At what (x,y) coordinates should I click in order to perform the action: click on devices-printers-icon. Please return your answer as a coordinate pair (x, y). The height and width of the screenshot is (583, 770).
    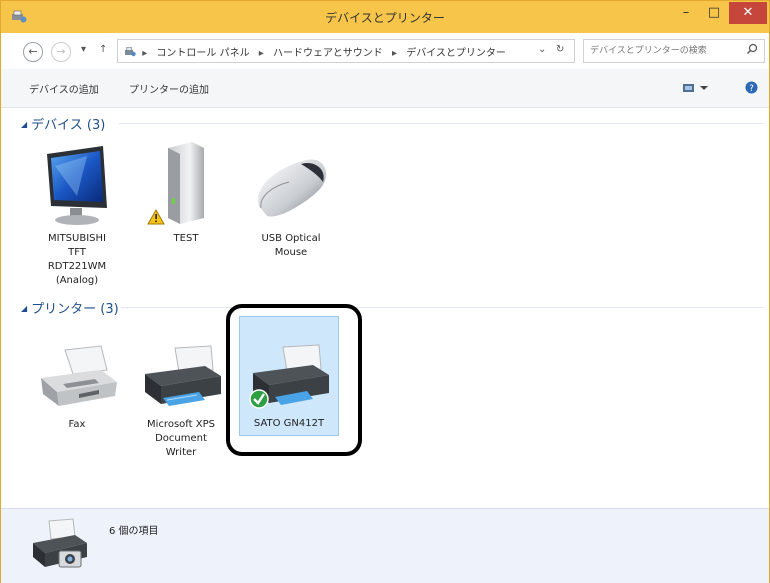
    Looking at the image, I should click on (60, 543).